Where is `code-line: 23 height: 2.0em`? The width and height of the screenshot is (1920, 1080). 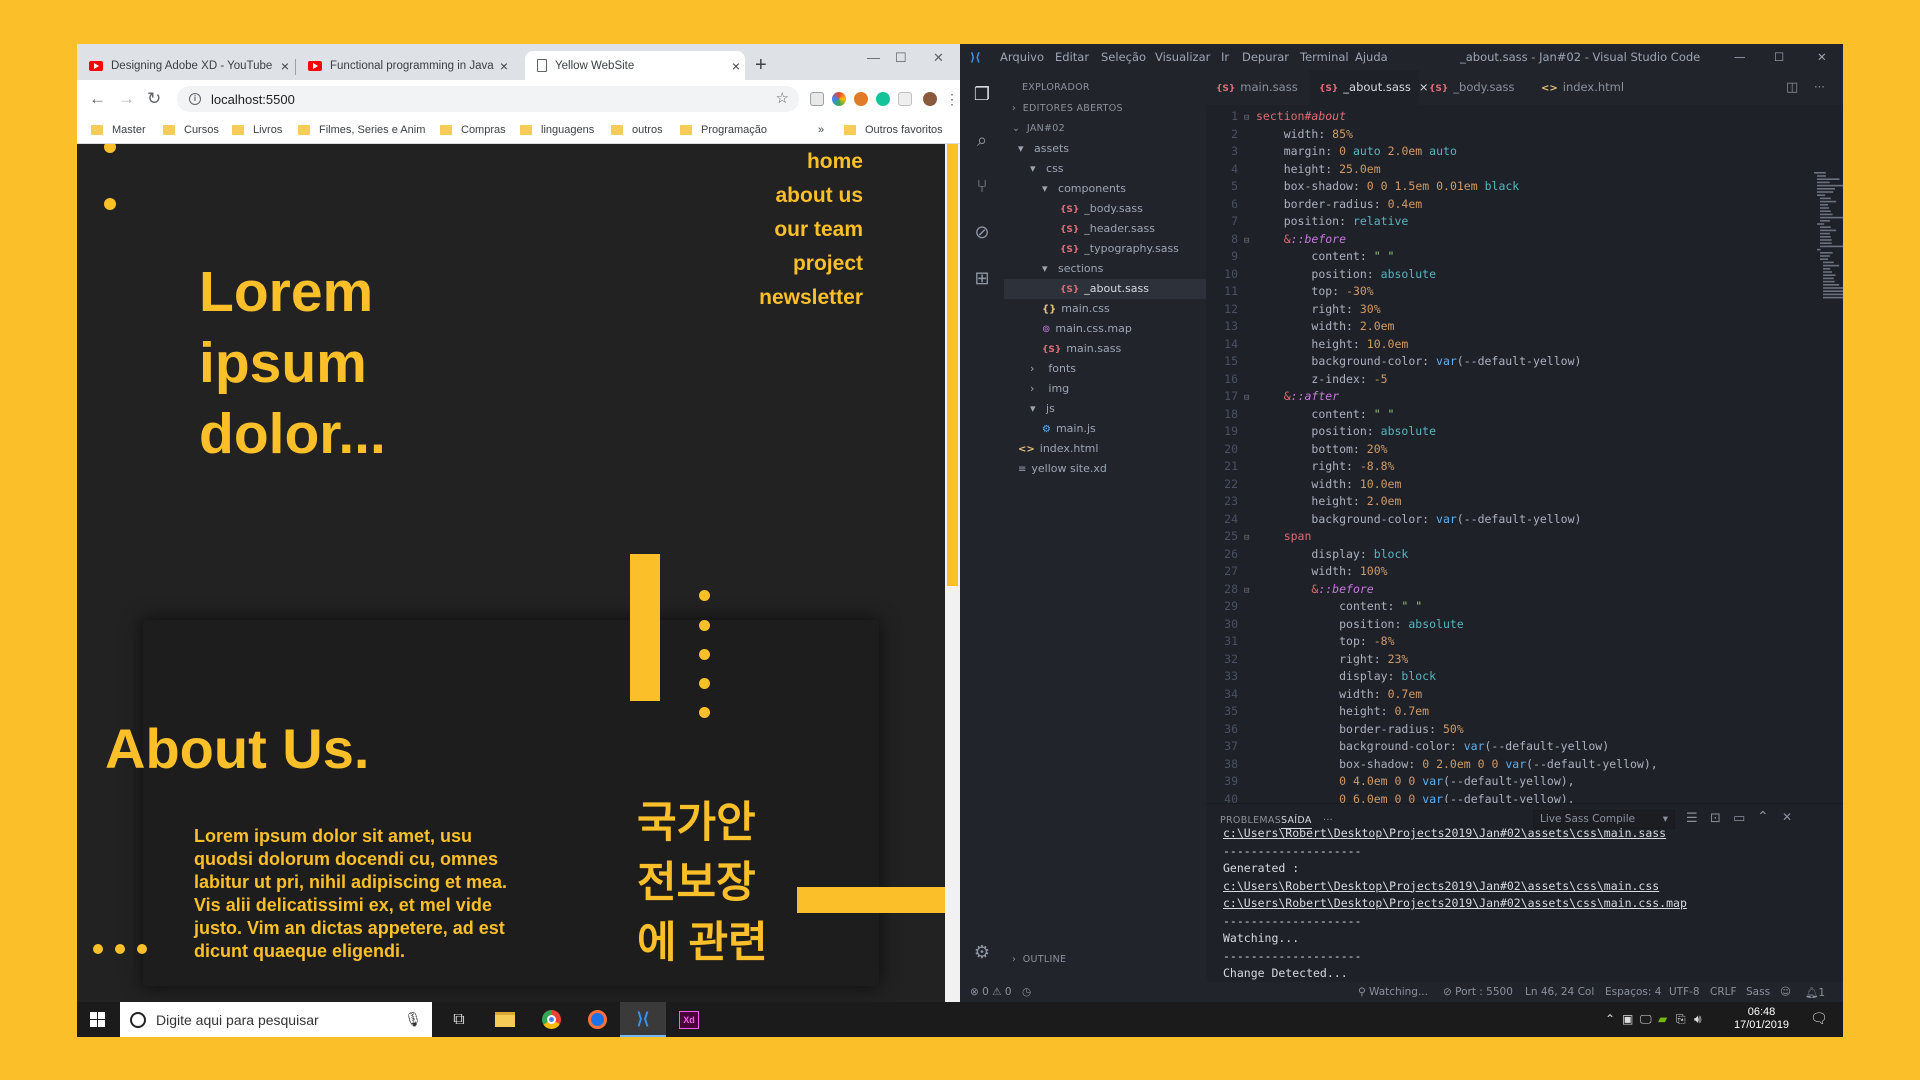
code-line: 23 height: 2.0em is located at coordinates (1303, 502).